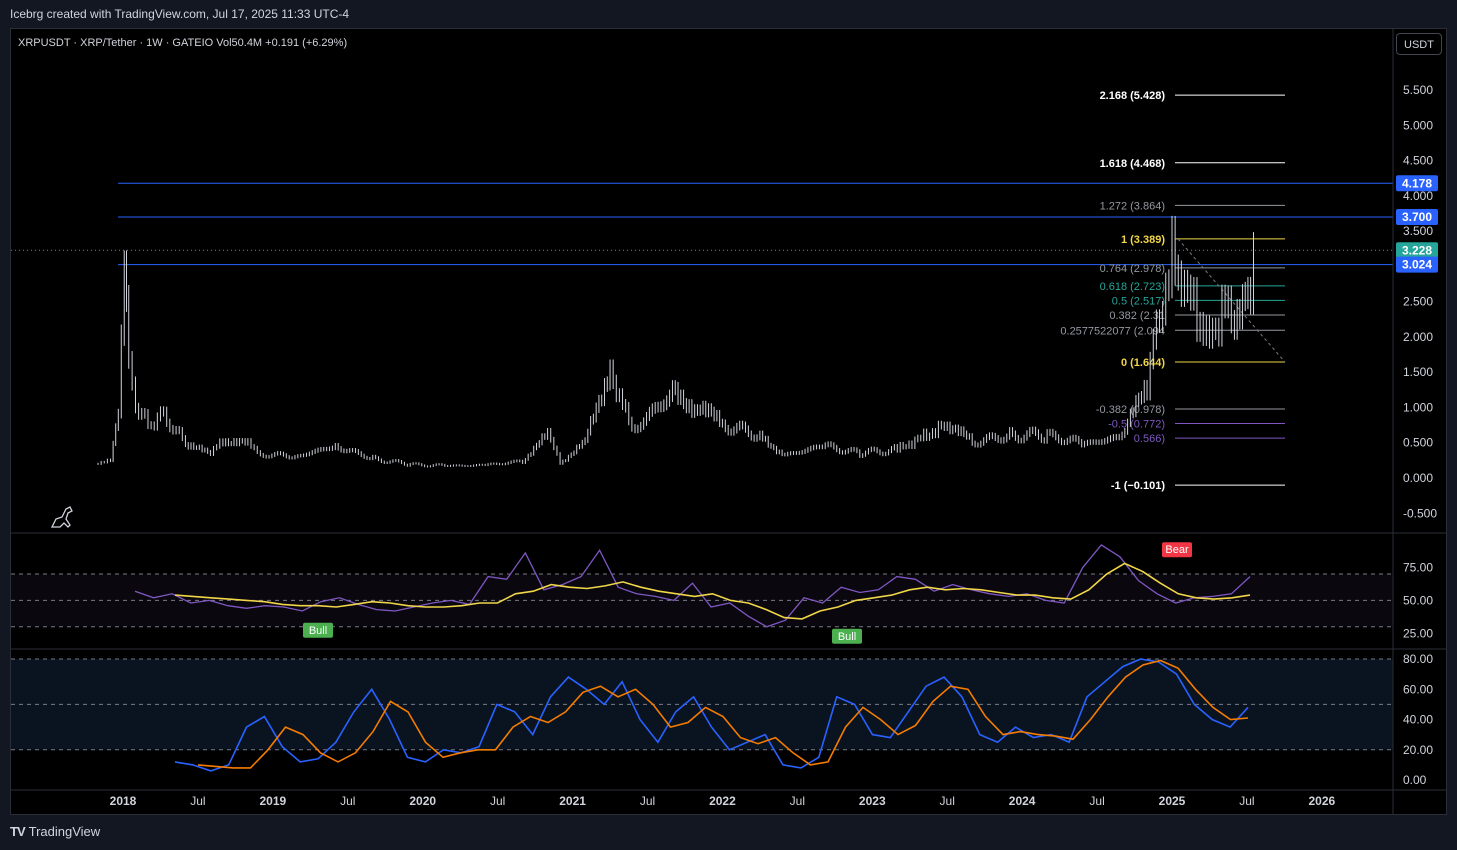 This screenshot has height=850, width=1457. I want to click on currency-button: USDT, so click(1419, 44).